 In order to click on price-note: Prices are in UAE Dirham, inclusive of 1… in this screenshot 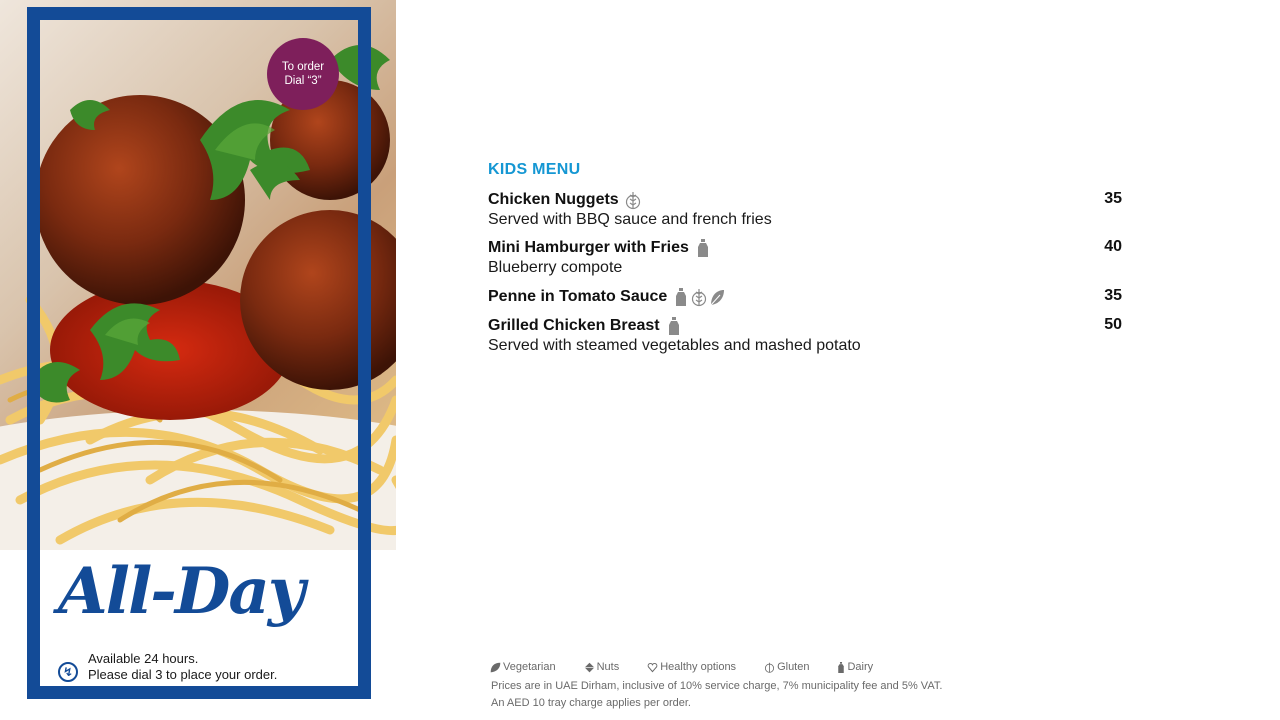, I will do `click(717, 686)`.